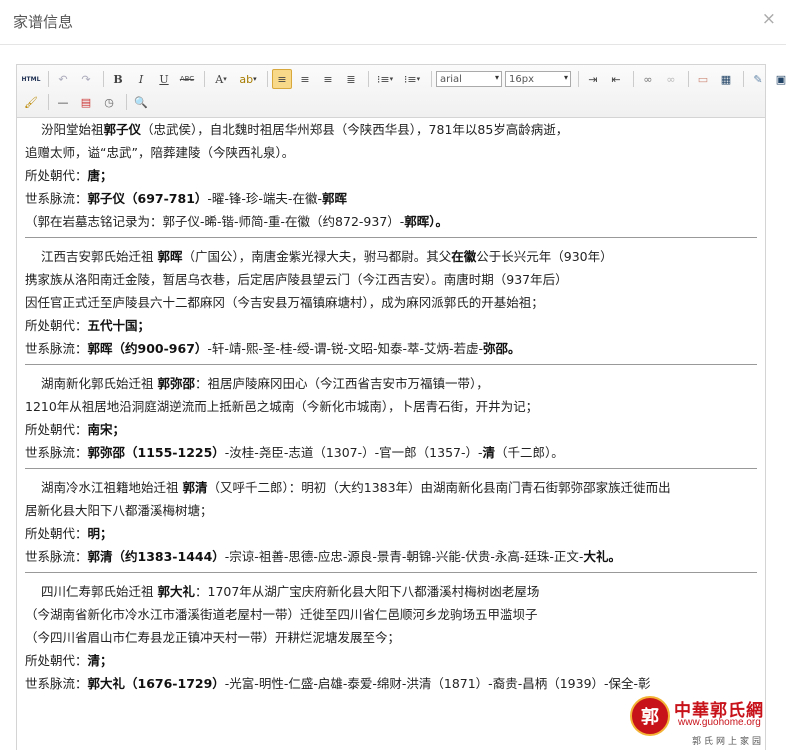 Image resolution: width=786 pixels, height=750 pixels. I want to click on highlight-color-icon: ab ▾, so click(248, 79).